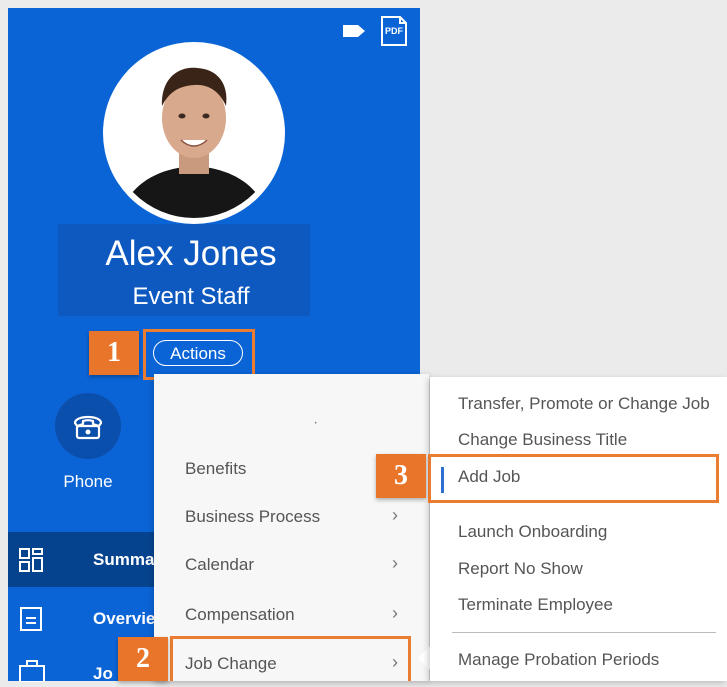 The image size is (727, 687). What do you see at coordinates (424, 658) in the screenshot?
I see `submenu-pointer` at bounding box center [424, 658].